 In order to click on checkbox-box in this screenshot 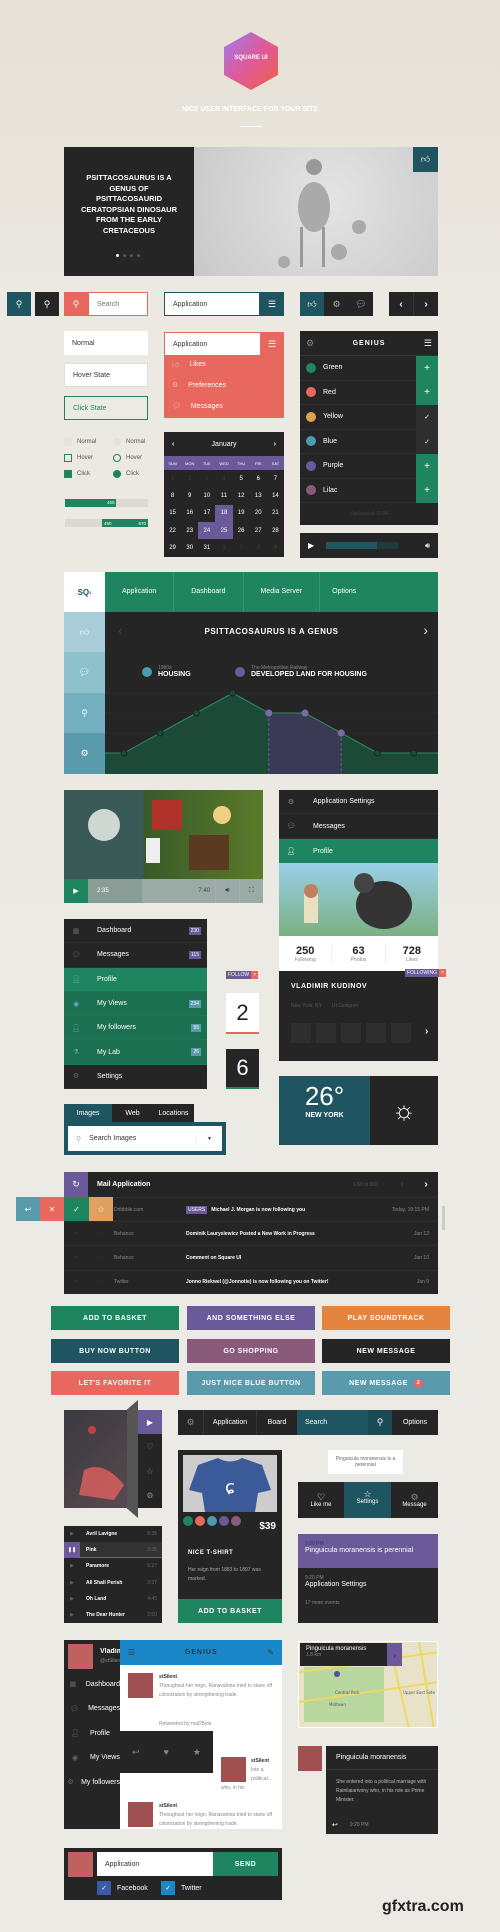, I will do `click(68, 458)`.